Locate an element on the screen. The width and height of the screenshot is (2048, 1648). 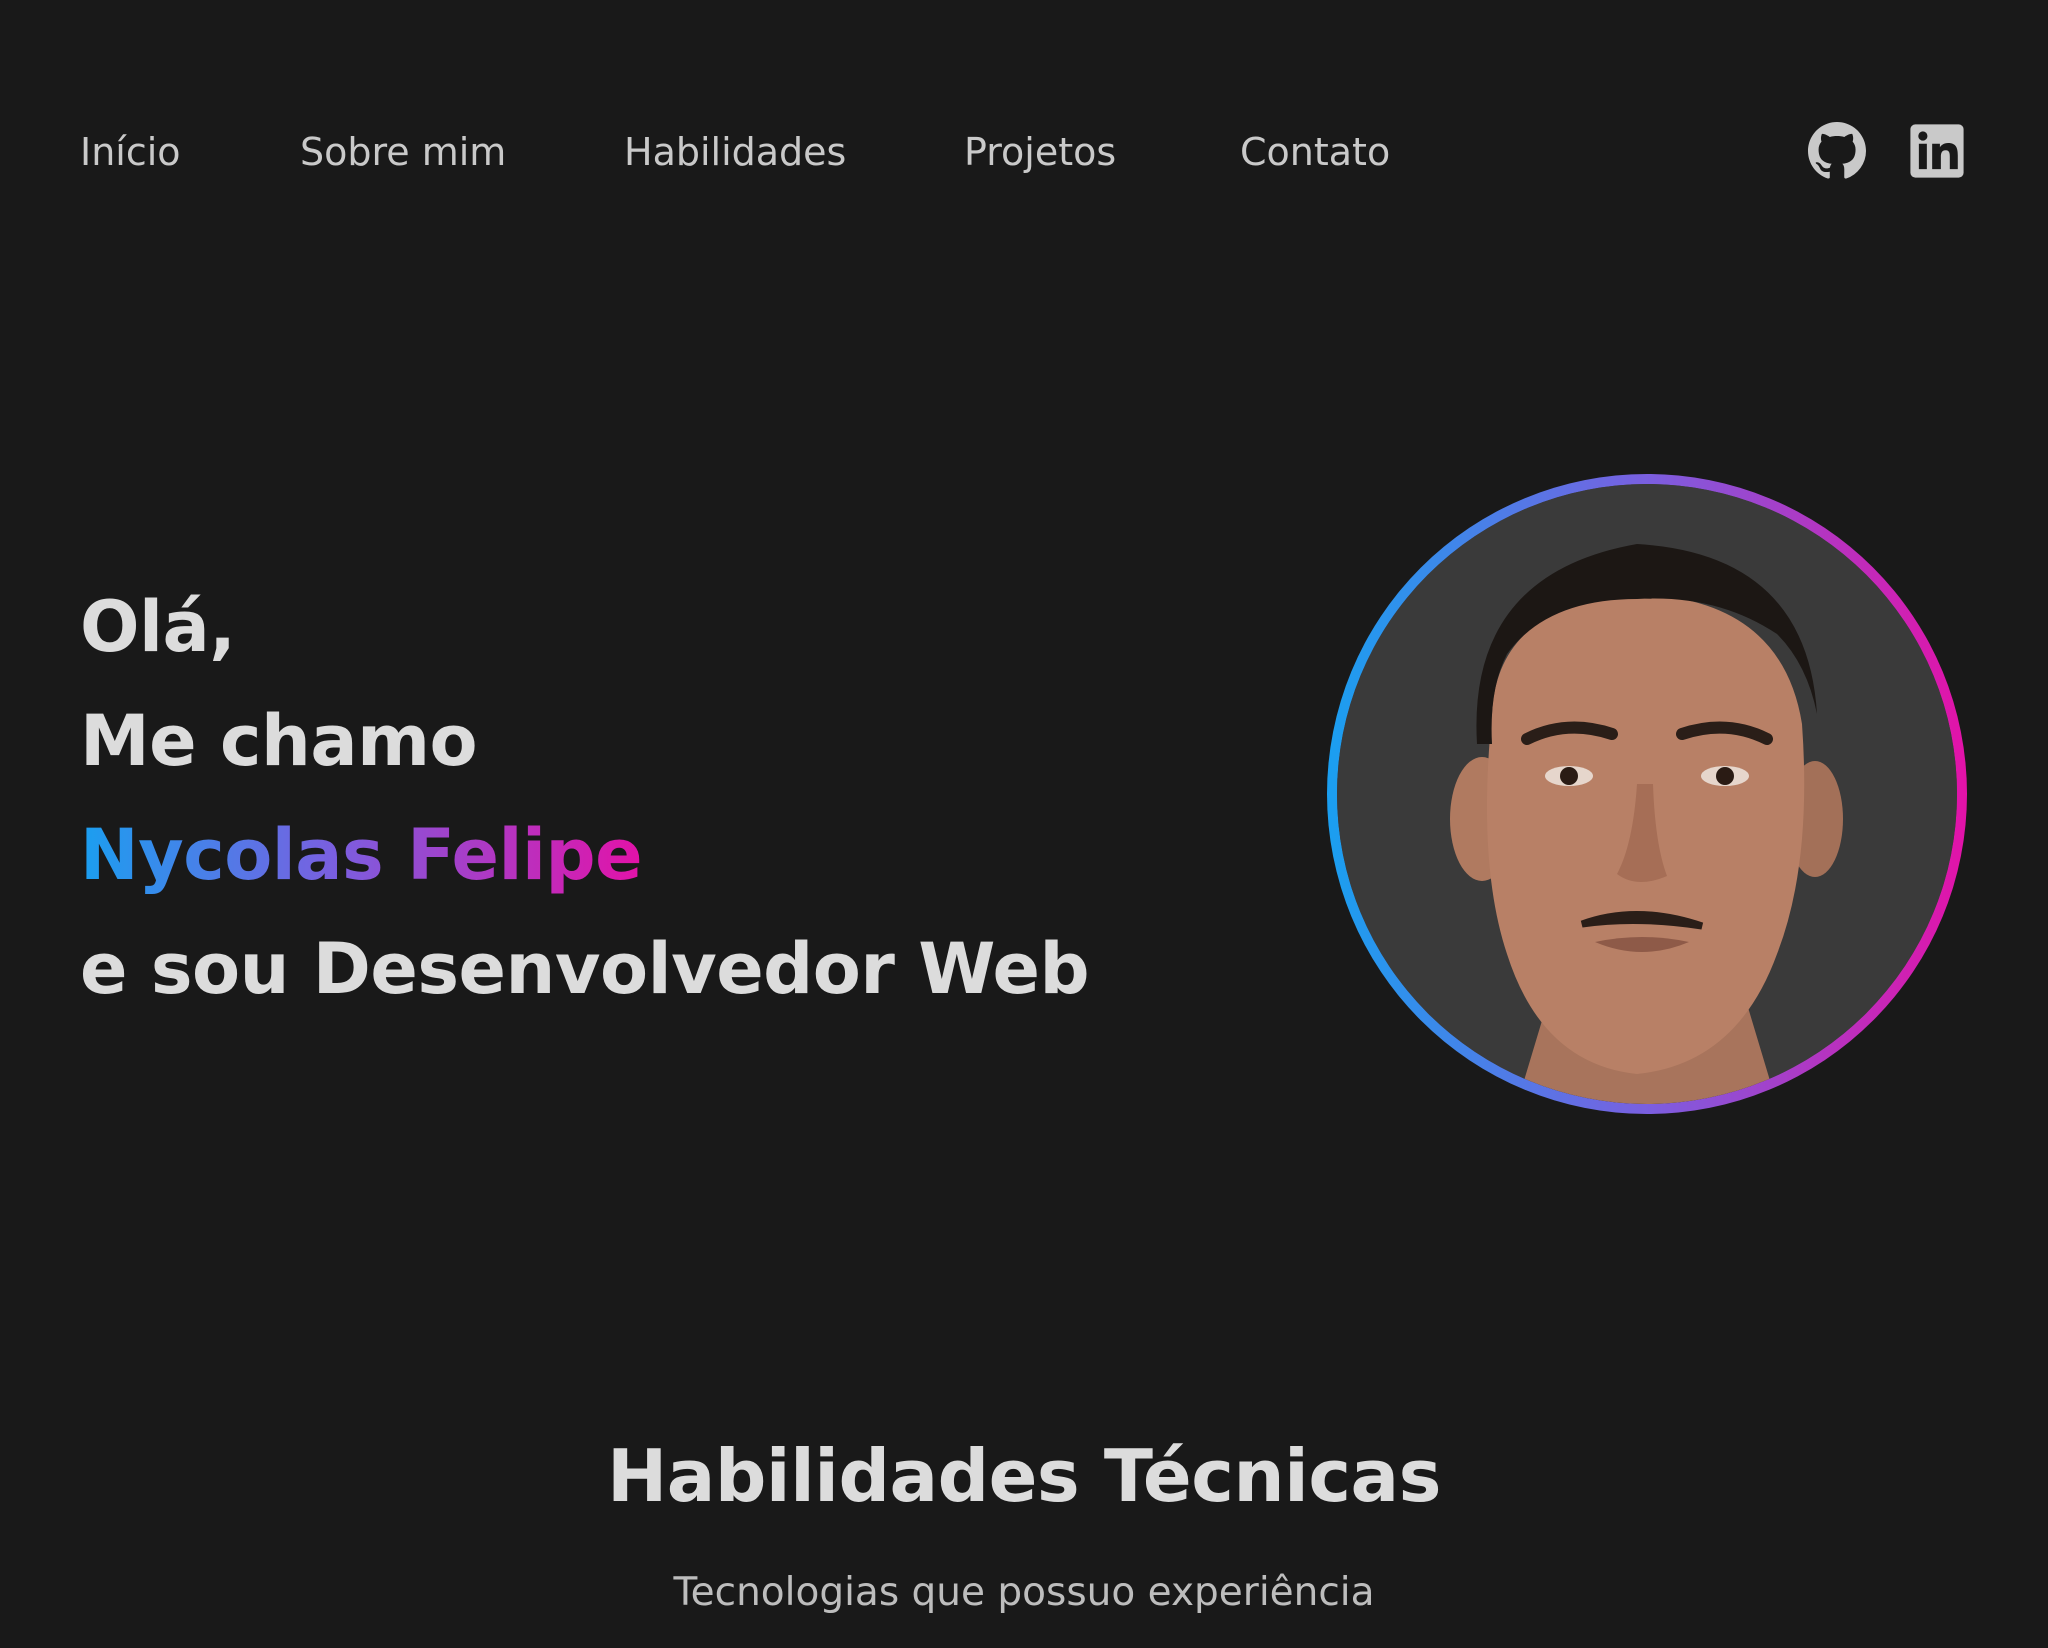
linkedin-link is located at coordinates (1937, 151).